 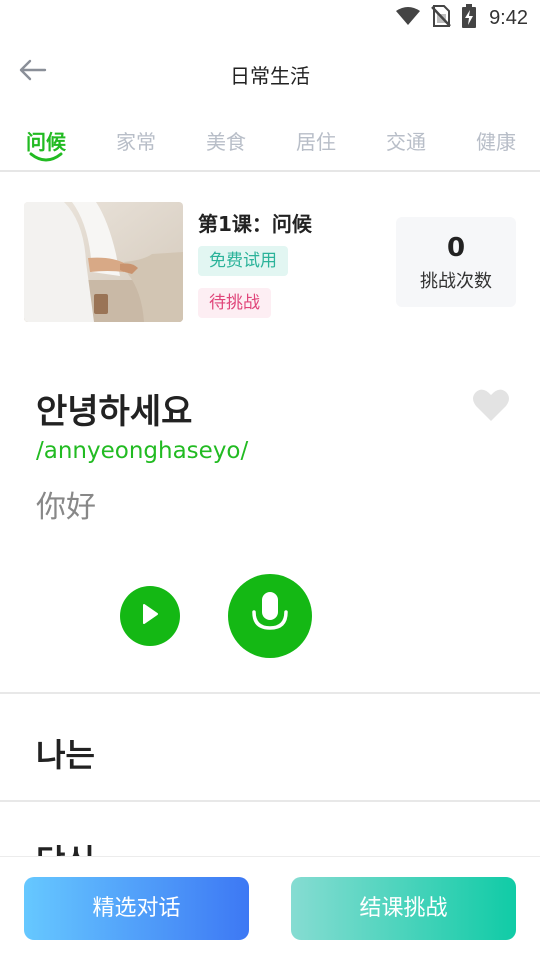 I want to click on category-tabs: 问候 家常 美食 居住 交通 健康, so click(x=270, y=144).